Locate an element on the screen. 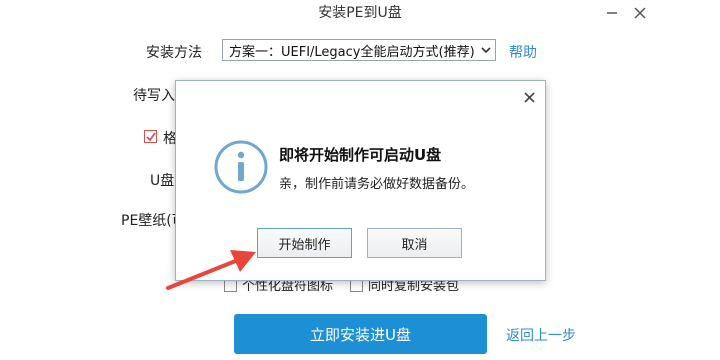 This screenshot has width=720, height=360. install-method-select: 方案一：UEFI/Legacy全能启动方式(推荐) is located at coordinates (359, 50).